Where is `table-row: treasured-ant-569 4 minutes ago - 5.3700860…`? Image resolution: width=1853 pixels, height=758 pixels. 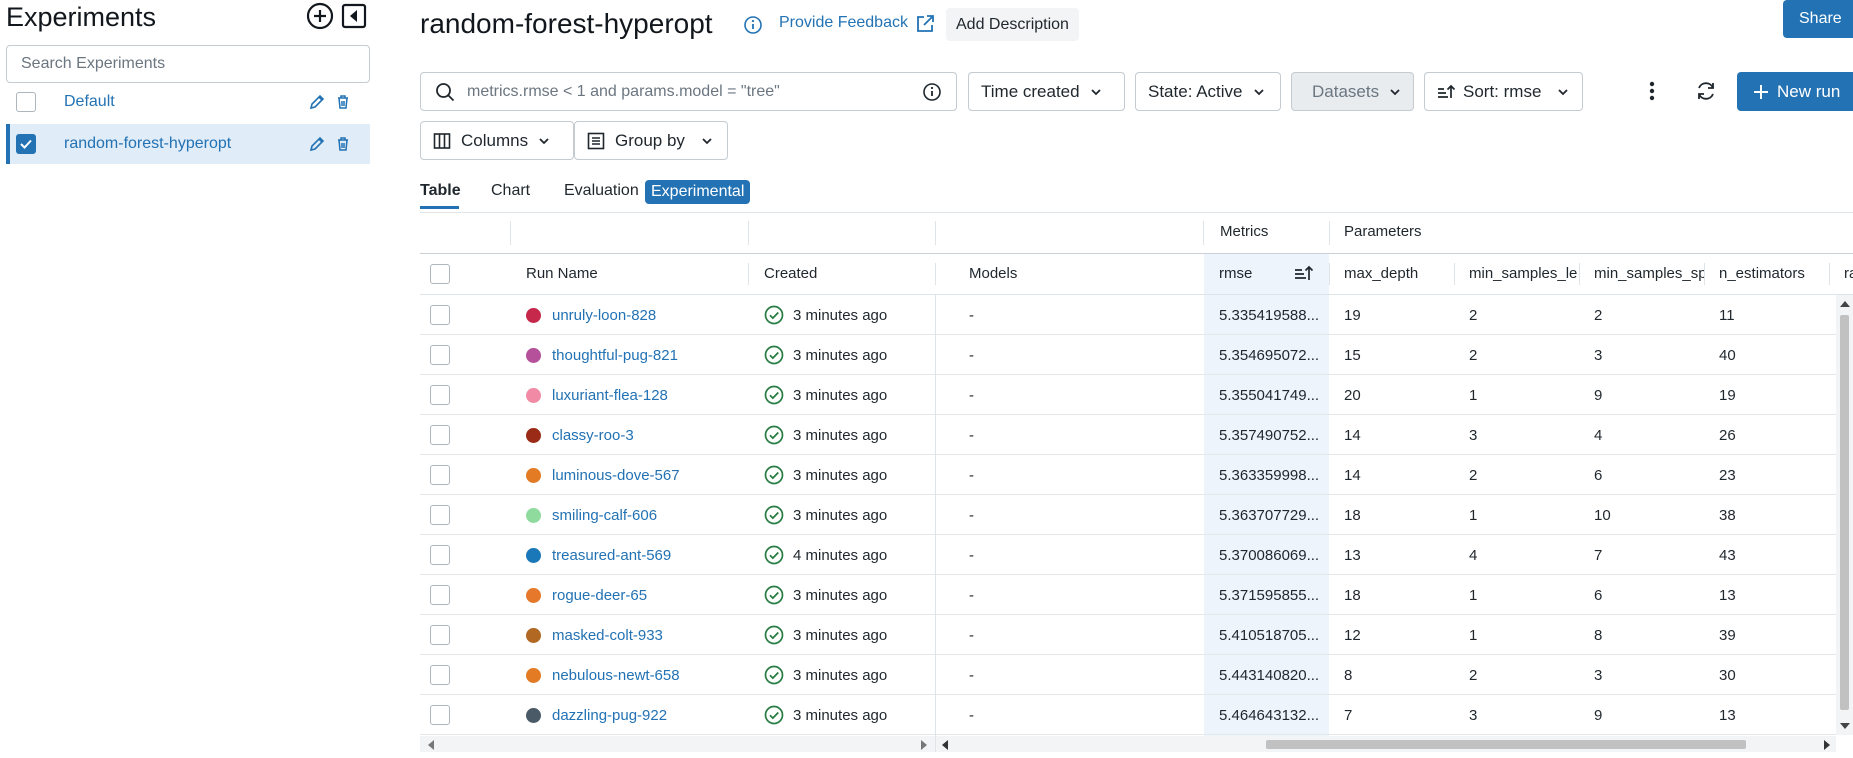
table-row: treasured-ant-569 4 minutes ago - 5.3700860… is located at coordinates (1136, 555).